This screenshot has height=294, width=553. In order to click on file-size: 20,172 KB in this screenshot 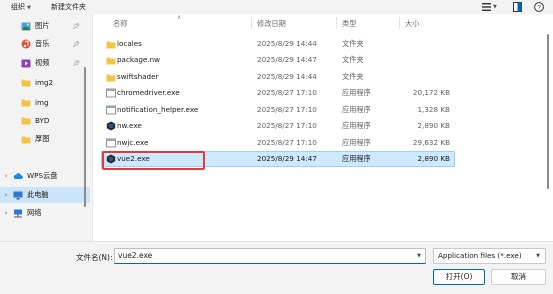, I will do `click(431, 92)`.